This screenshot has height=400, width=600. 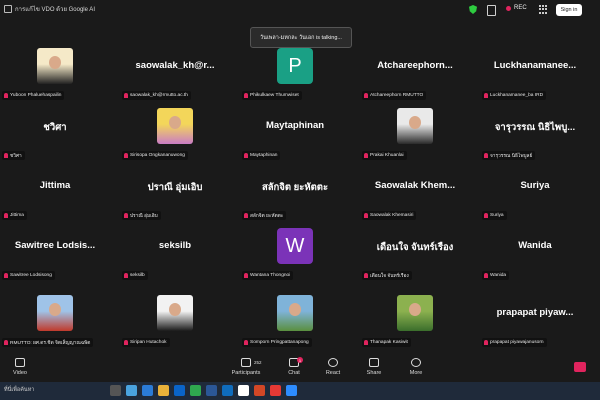 I want to click on participant-display-name: Maytaphinan, so click(x=295, y=125).